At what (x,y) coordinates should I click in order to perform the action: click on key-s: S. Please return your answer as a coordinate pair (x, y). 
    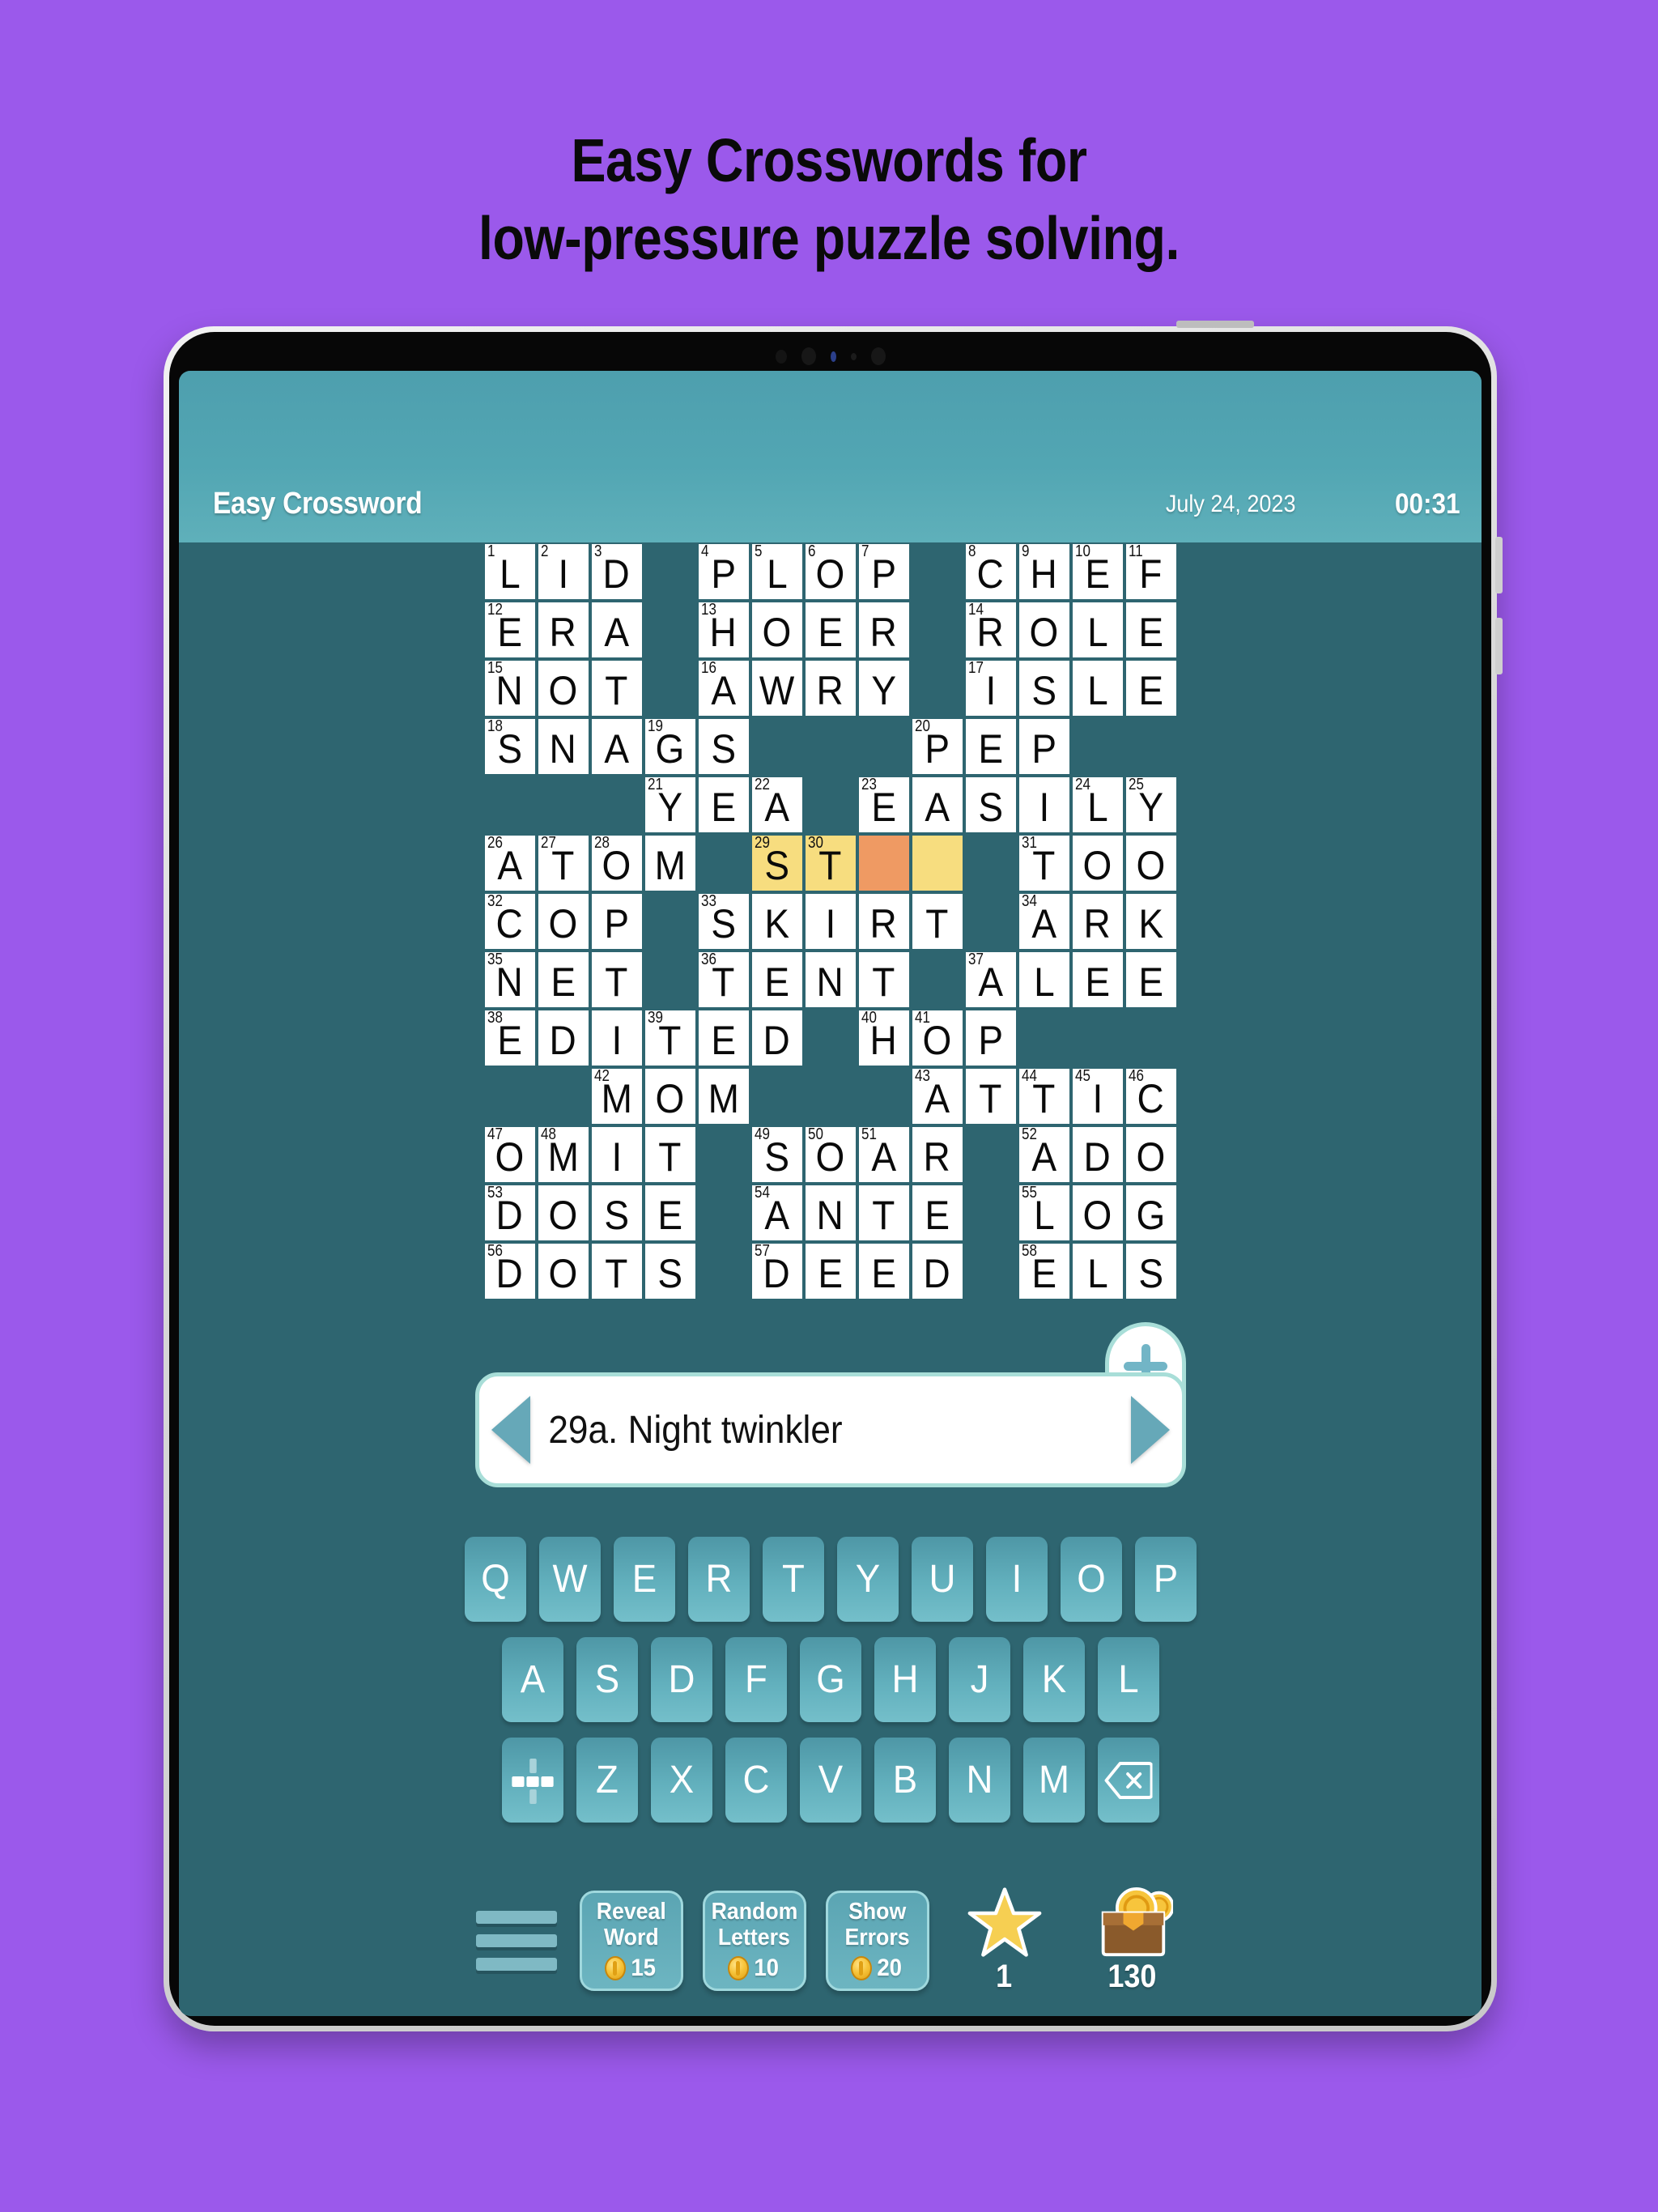
    Looking at the image, I should click on (607, 1679).